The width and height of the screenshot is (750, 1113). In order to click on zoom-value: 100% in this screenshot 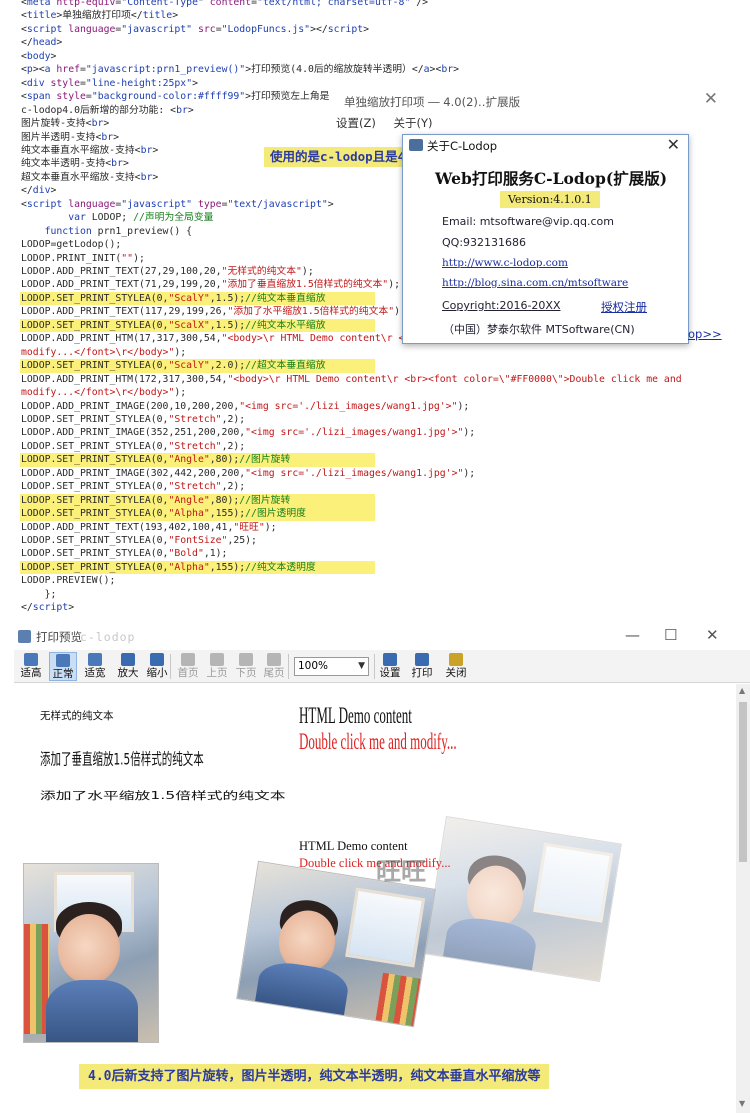, I will do `click(313, 666)`.